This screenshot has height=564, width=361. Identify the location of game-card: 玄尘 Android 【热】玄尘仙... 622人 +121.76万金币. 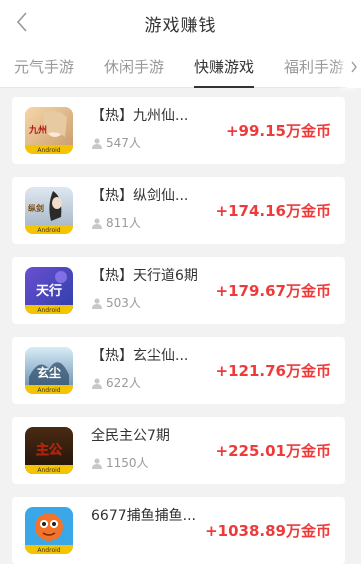
(178, 370).